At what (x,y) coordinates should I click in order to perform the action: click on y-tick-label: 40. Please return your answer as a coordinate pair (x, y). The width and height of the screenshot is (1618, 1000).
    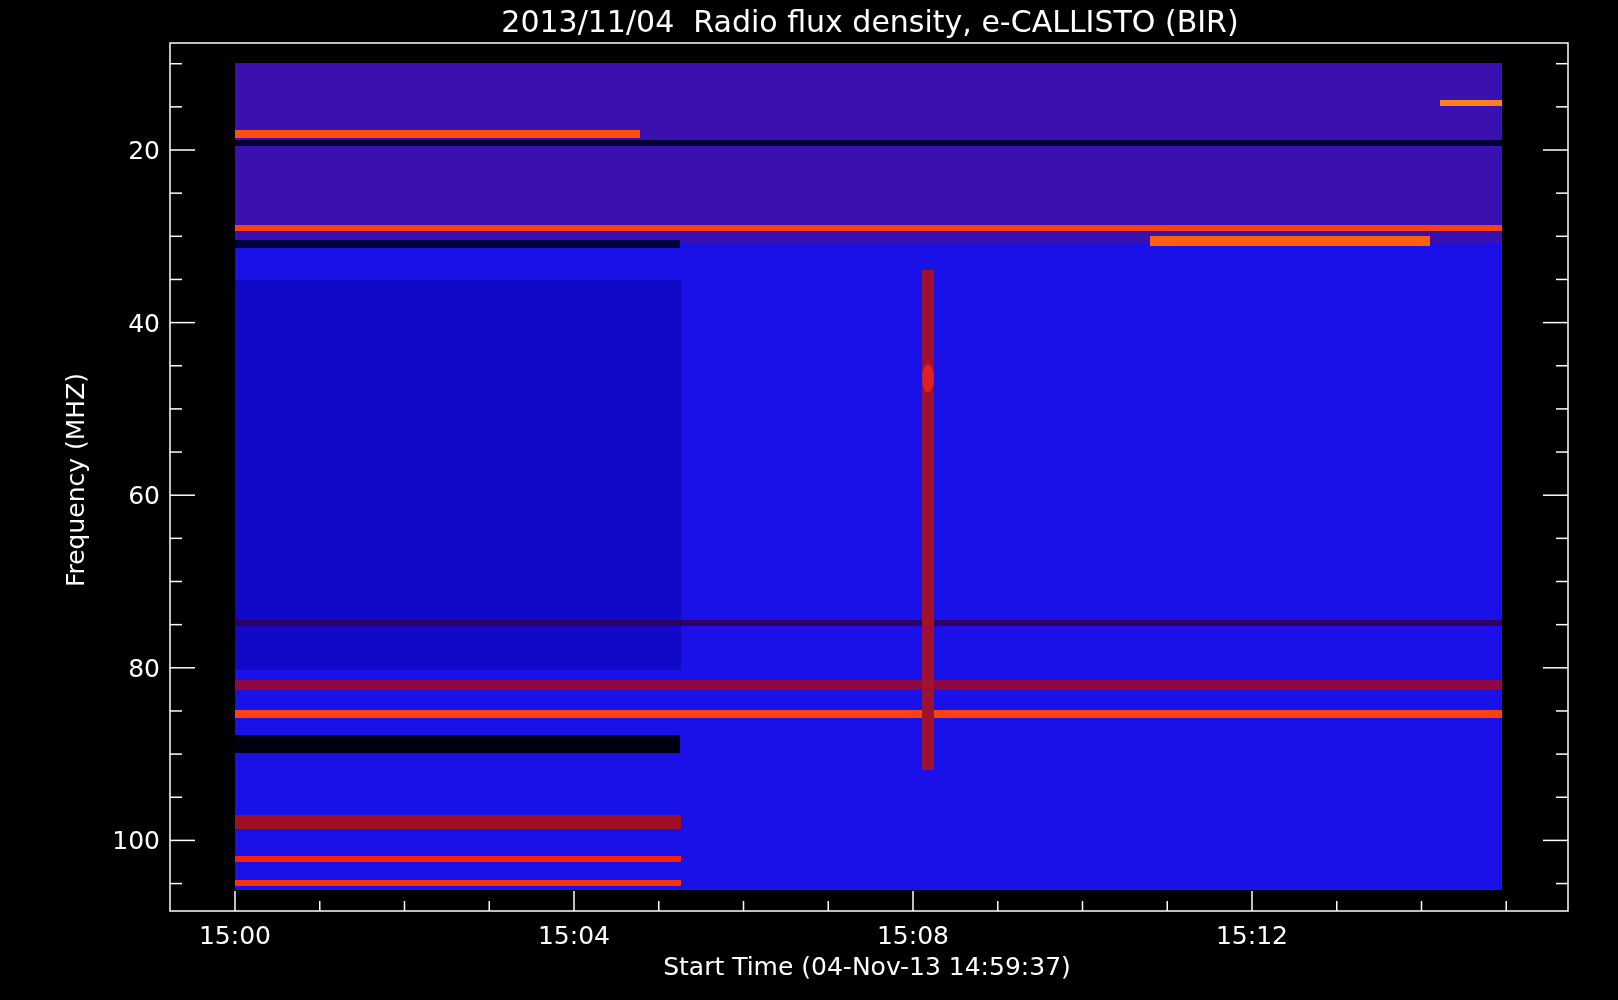
    Looking at the image, I should click on (144, 323).